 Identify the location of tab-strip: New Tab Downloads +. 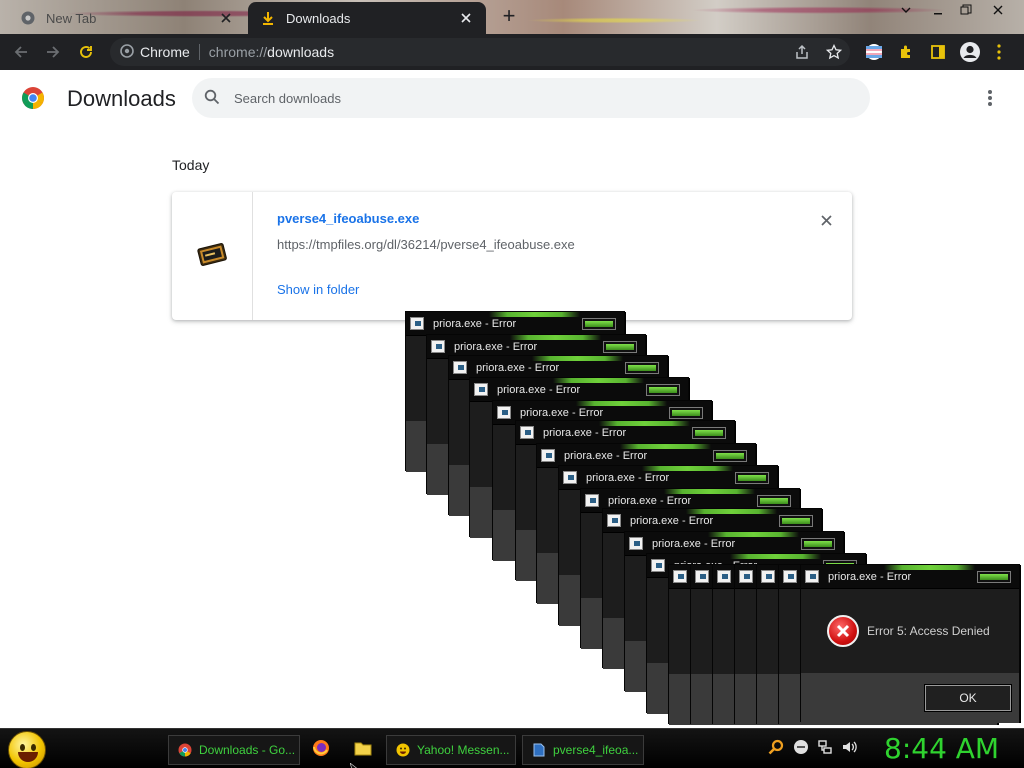
(512, 17).